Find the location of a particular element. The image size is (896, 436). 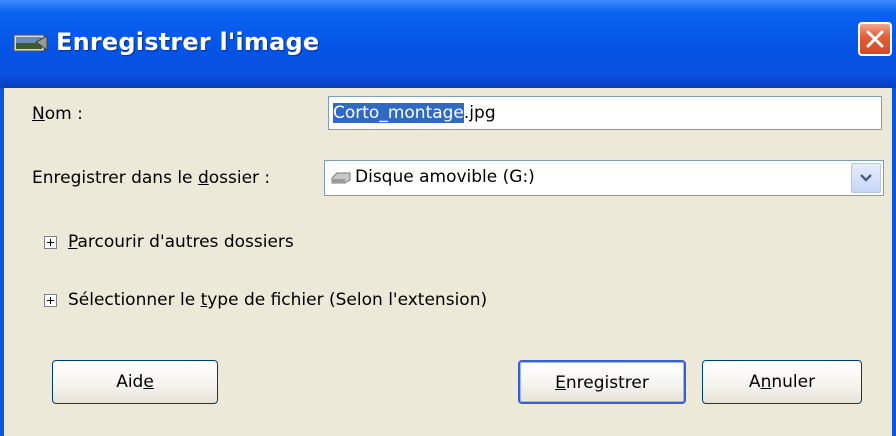

save-button: Enregistrer is located at coordinates (602, 382).